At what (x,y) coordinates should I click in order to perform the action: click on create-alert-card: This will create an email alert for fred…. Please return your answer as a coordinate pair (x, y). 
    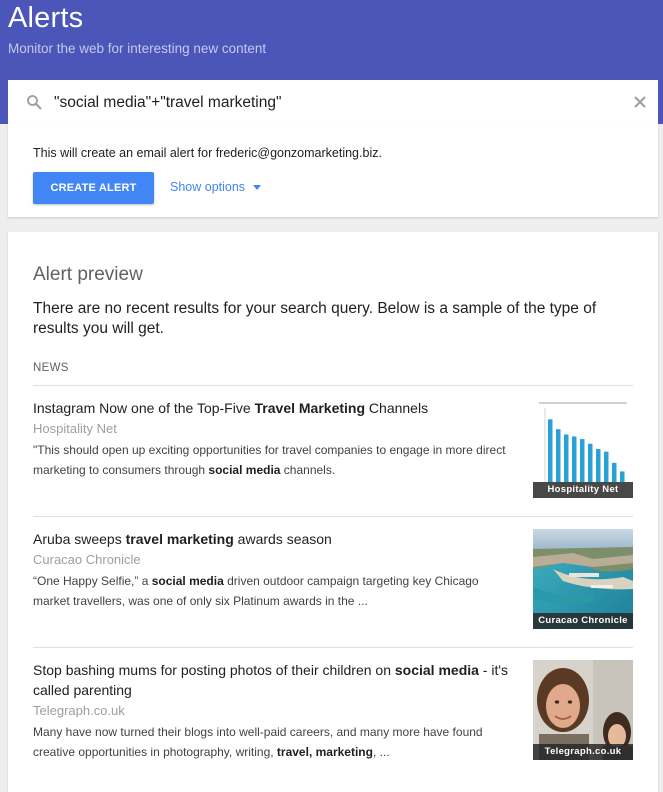
    Looking at the image, I should click on (333, 170).